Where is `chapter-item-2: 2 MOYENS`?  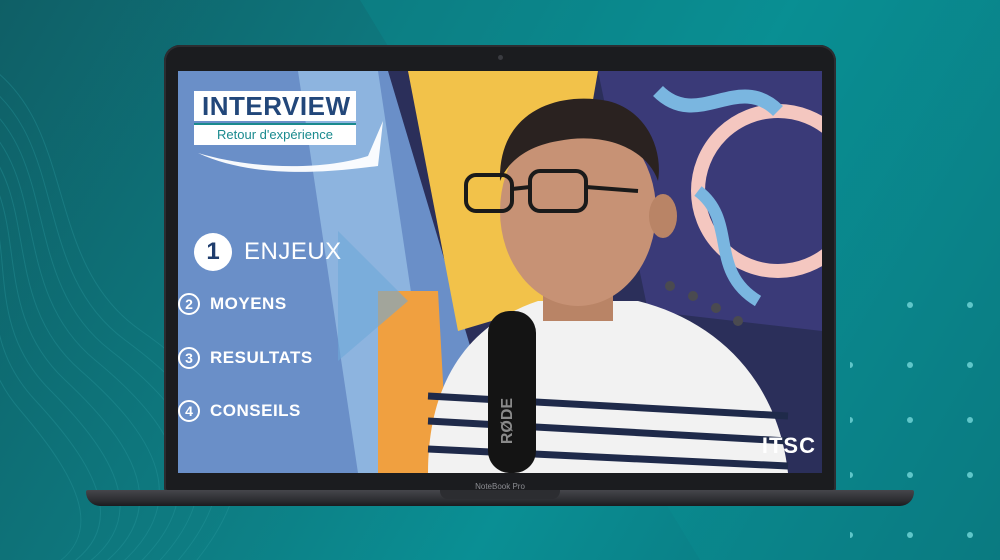 chapter-item-2: 2 MOYENS is located at coordinates (232, 304).